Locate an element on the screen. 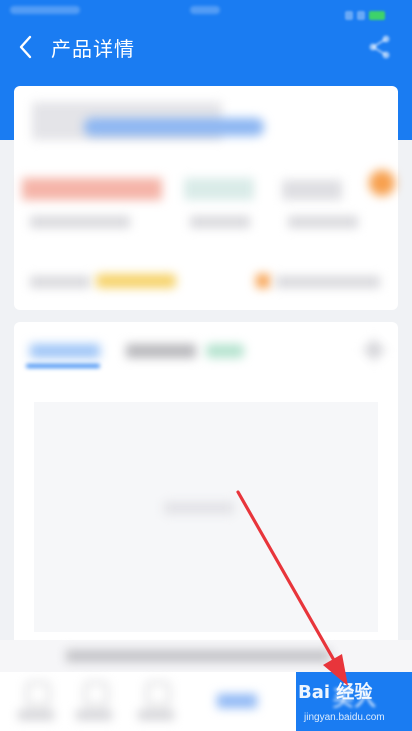 The width and height of the screenshot is (412, 731). min-amount-blurred is located at coordinates (312, 190).